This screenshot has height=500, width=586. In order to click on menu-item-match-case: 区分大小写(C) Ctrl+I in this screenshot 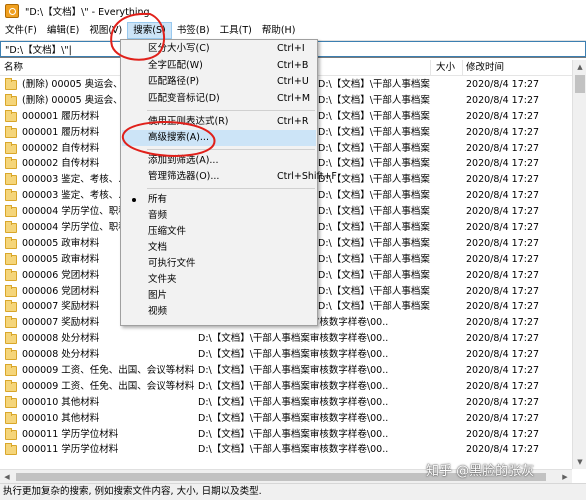, I will do `click(219, 49)`.